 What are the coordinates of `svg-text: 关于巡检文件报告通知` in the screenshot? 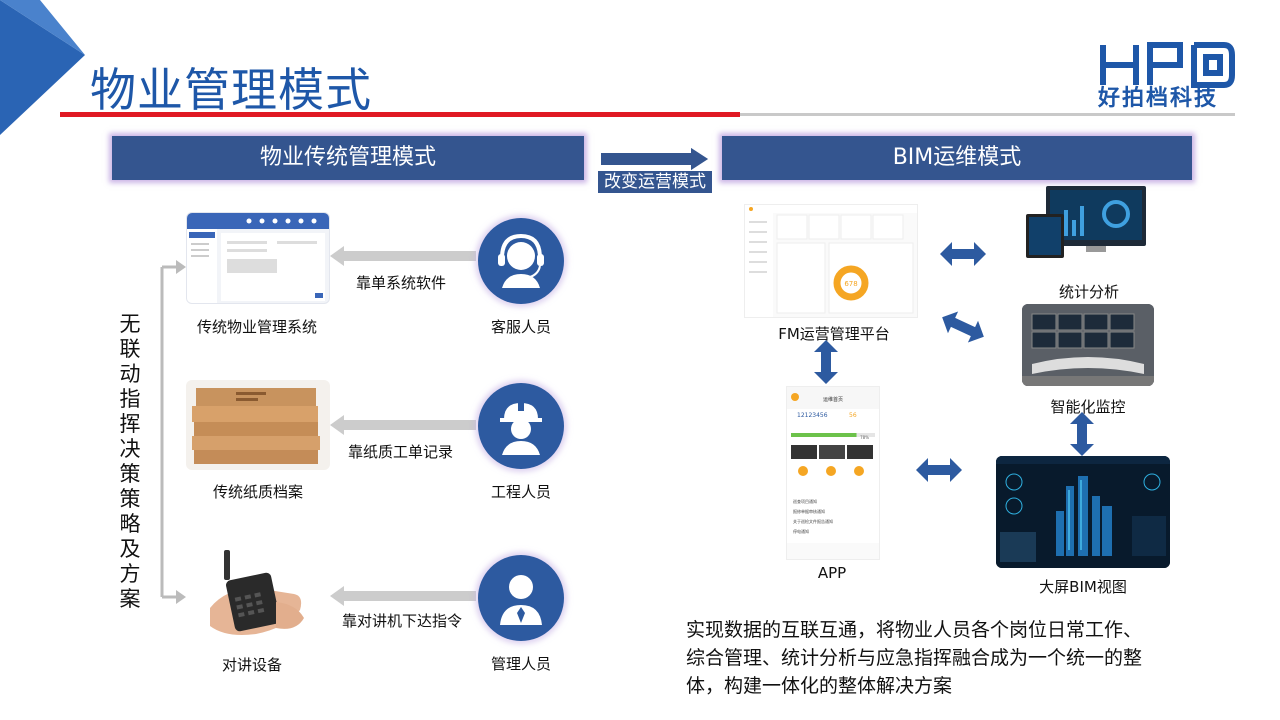 It's located at (813, 521).